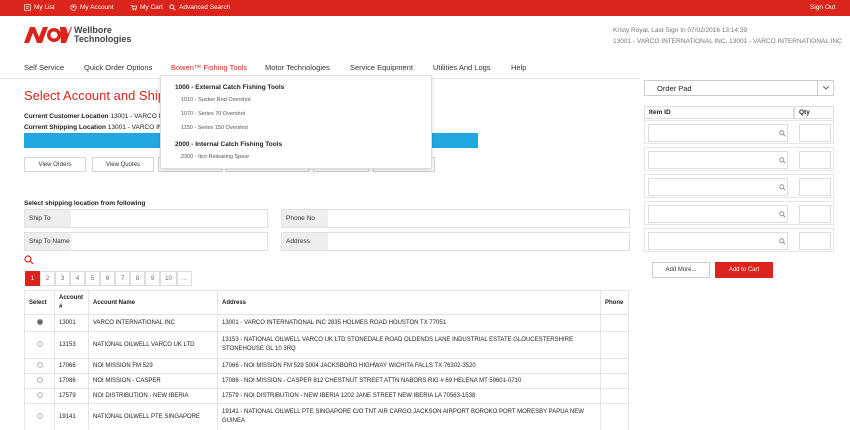 This screenshot has height=430, width=850. Describe the element at coordinates (44, 7) in the screenshot. I see `my-list-label: My List` at that location.